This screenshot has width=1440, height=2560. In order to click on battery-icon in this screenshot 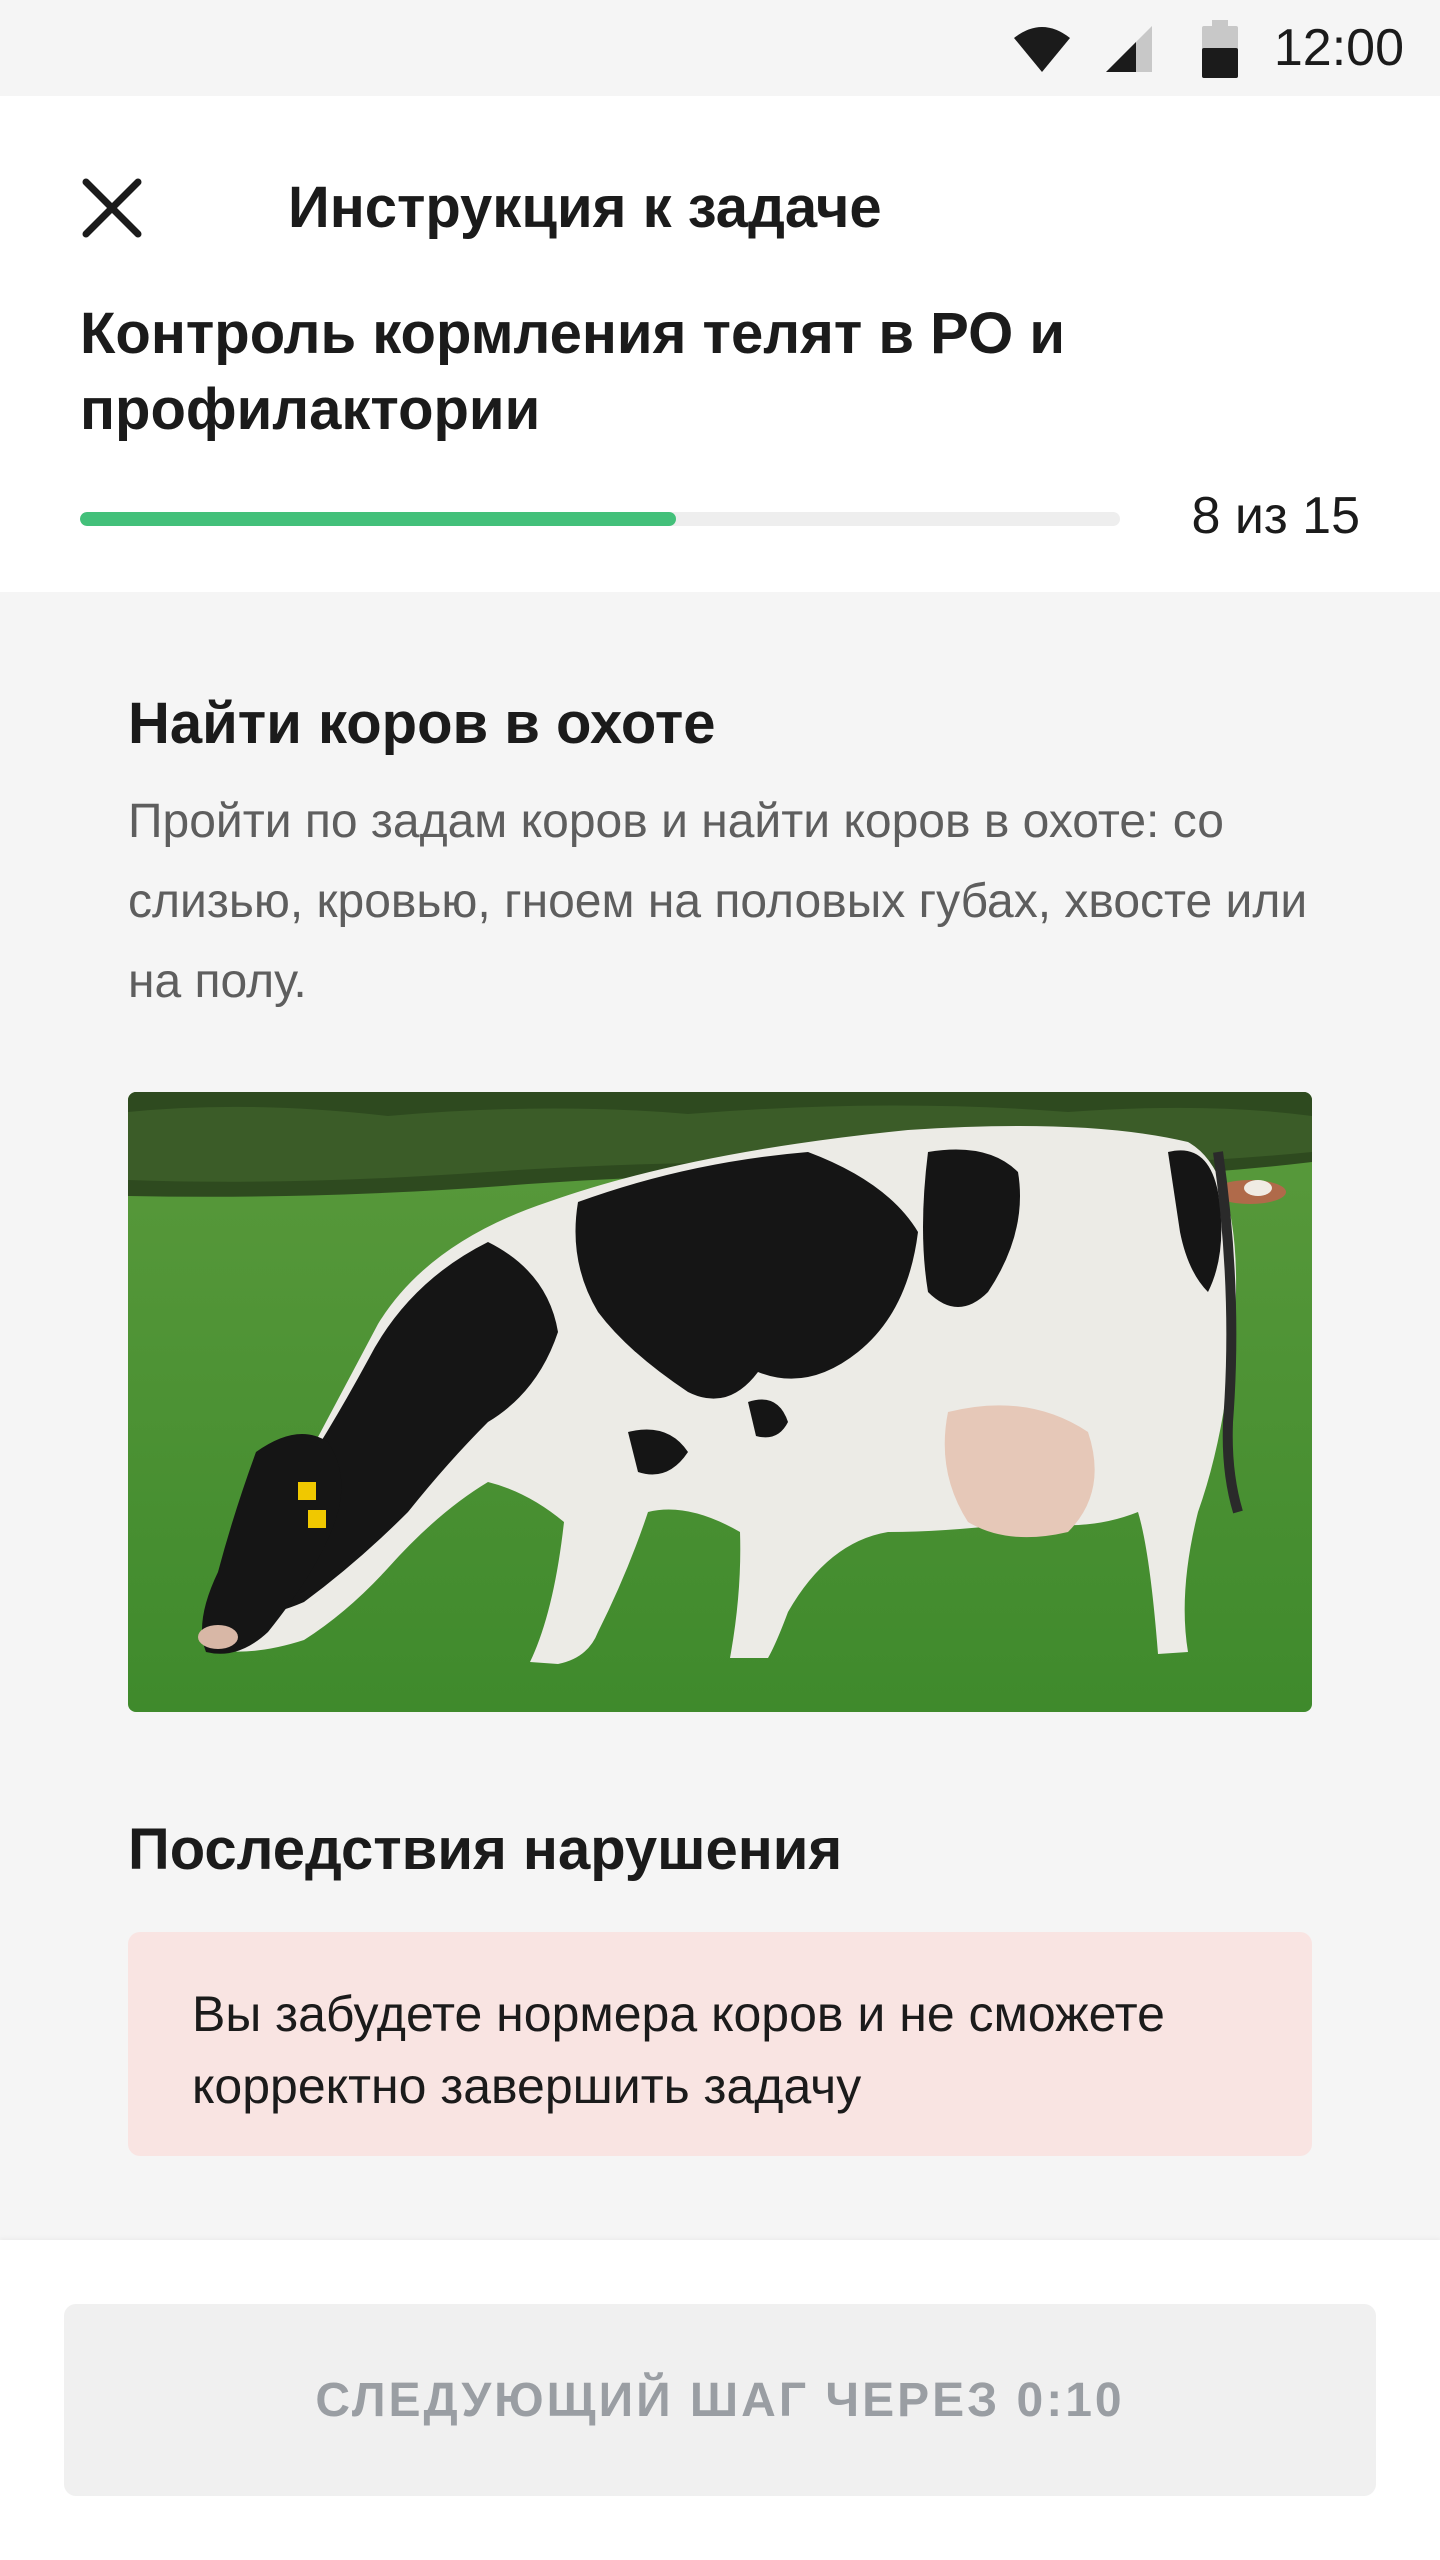, I will do `click(1220, 49)`.